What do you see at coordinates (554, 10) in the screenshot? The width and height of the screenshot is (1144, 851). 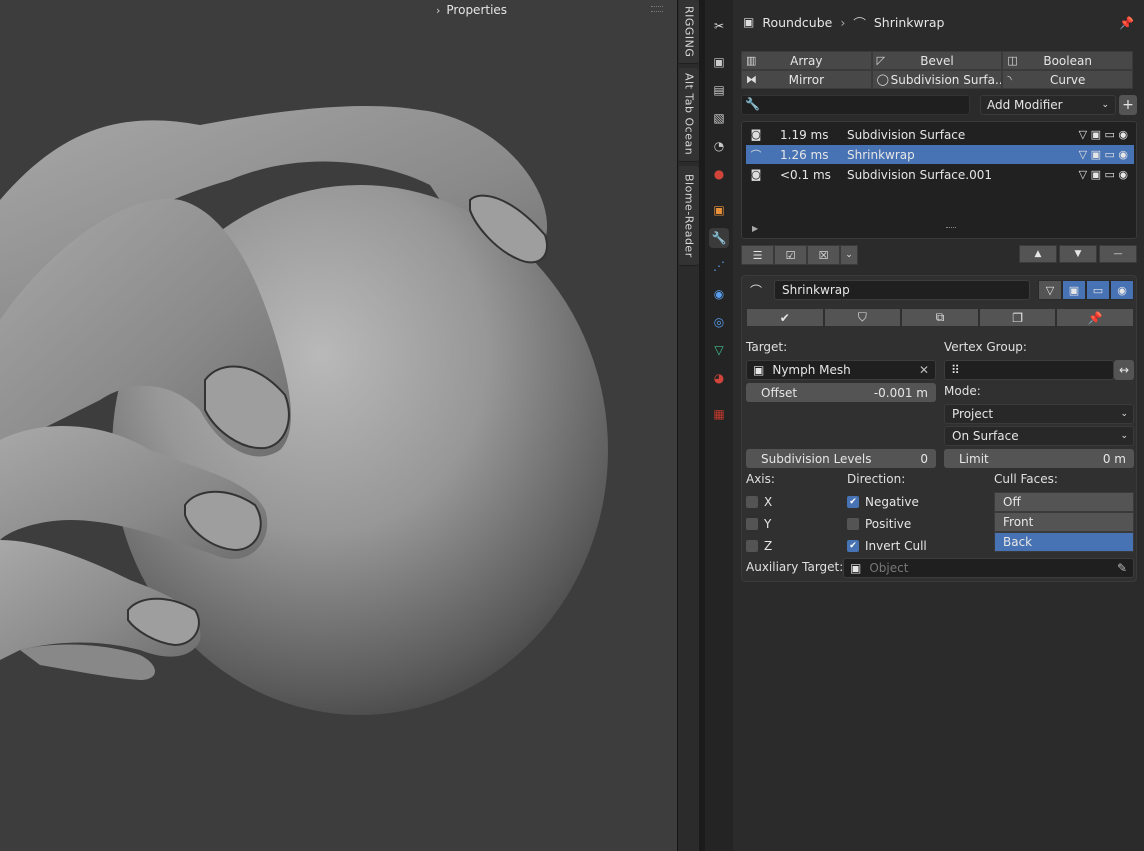 I see `viewport-header: › Properties` at bounding box center [554, 10].